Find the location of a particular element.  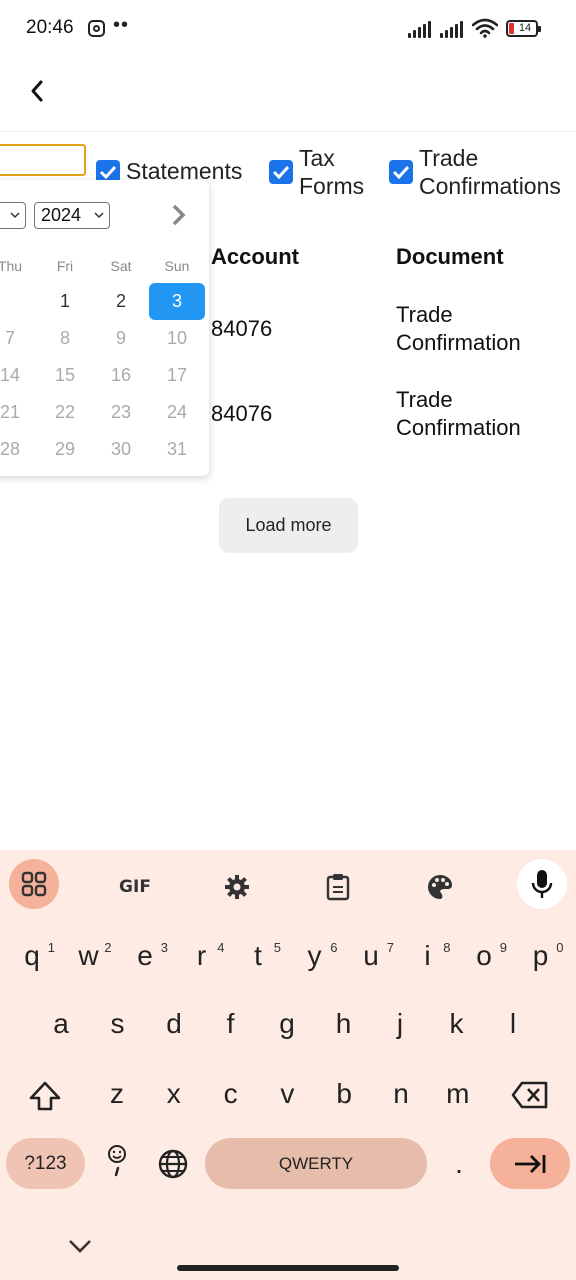

key-k: k is located at coordinates (457, 1023).